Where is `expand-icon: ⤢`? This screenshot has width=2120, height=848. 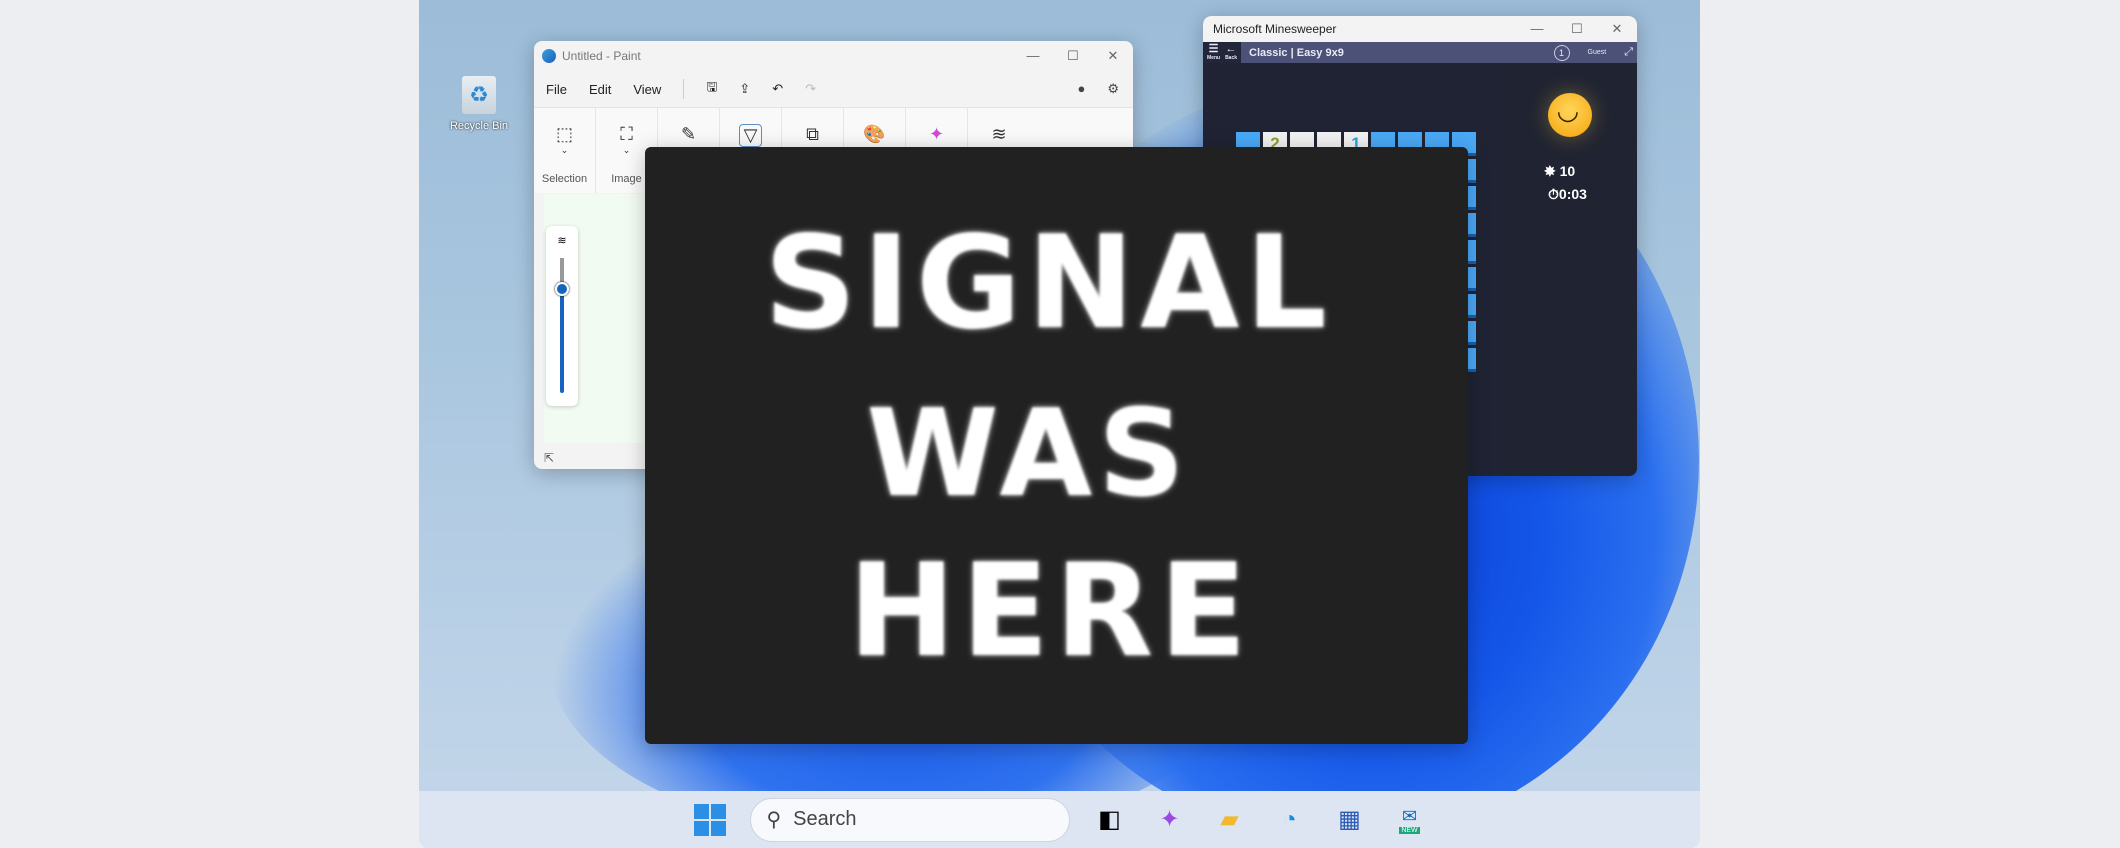
expand-icon: ⤢ is located at coordinates (1628, 52).